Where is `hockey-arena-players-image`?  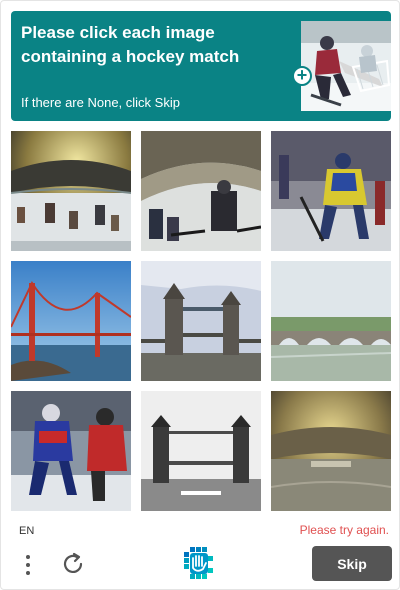 hockey-arena-players-image is located at coordinates (71, 191).